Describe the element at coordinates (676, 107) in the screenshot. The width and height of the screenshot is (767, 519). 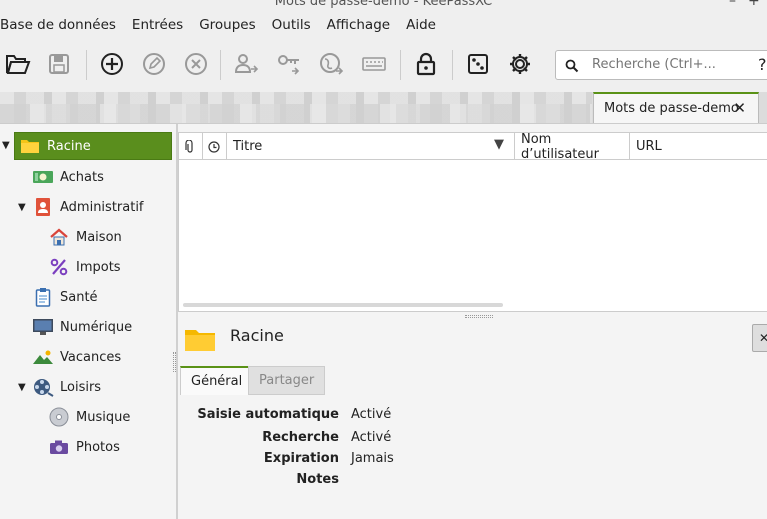
I see `database-tab: Mots de passe-demo ✕` at that location.